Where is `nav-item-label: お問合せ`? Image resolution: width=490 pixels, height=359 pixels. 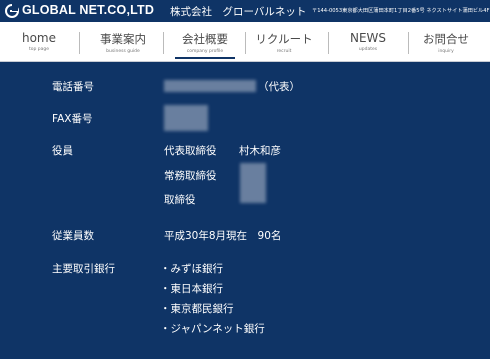 nav-item-label: お問合せ is located at coordinates (446, 39).